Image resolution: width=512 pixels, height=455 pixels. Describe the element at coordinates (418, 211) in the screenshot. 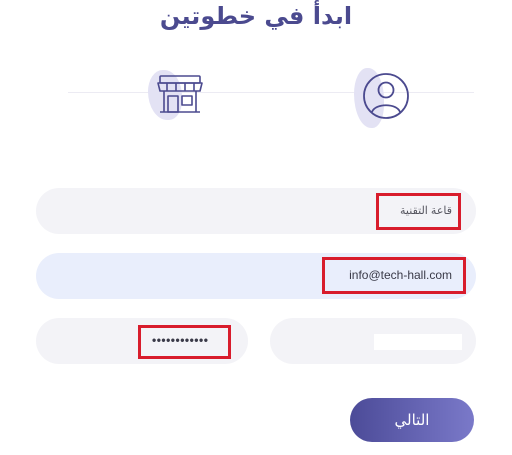

I see `highlight-company-name` at that location.